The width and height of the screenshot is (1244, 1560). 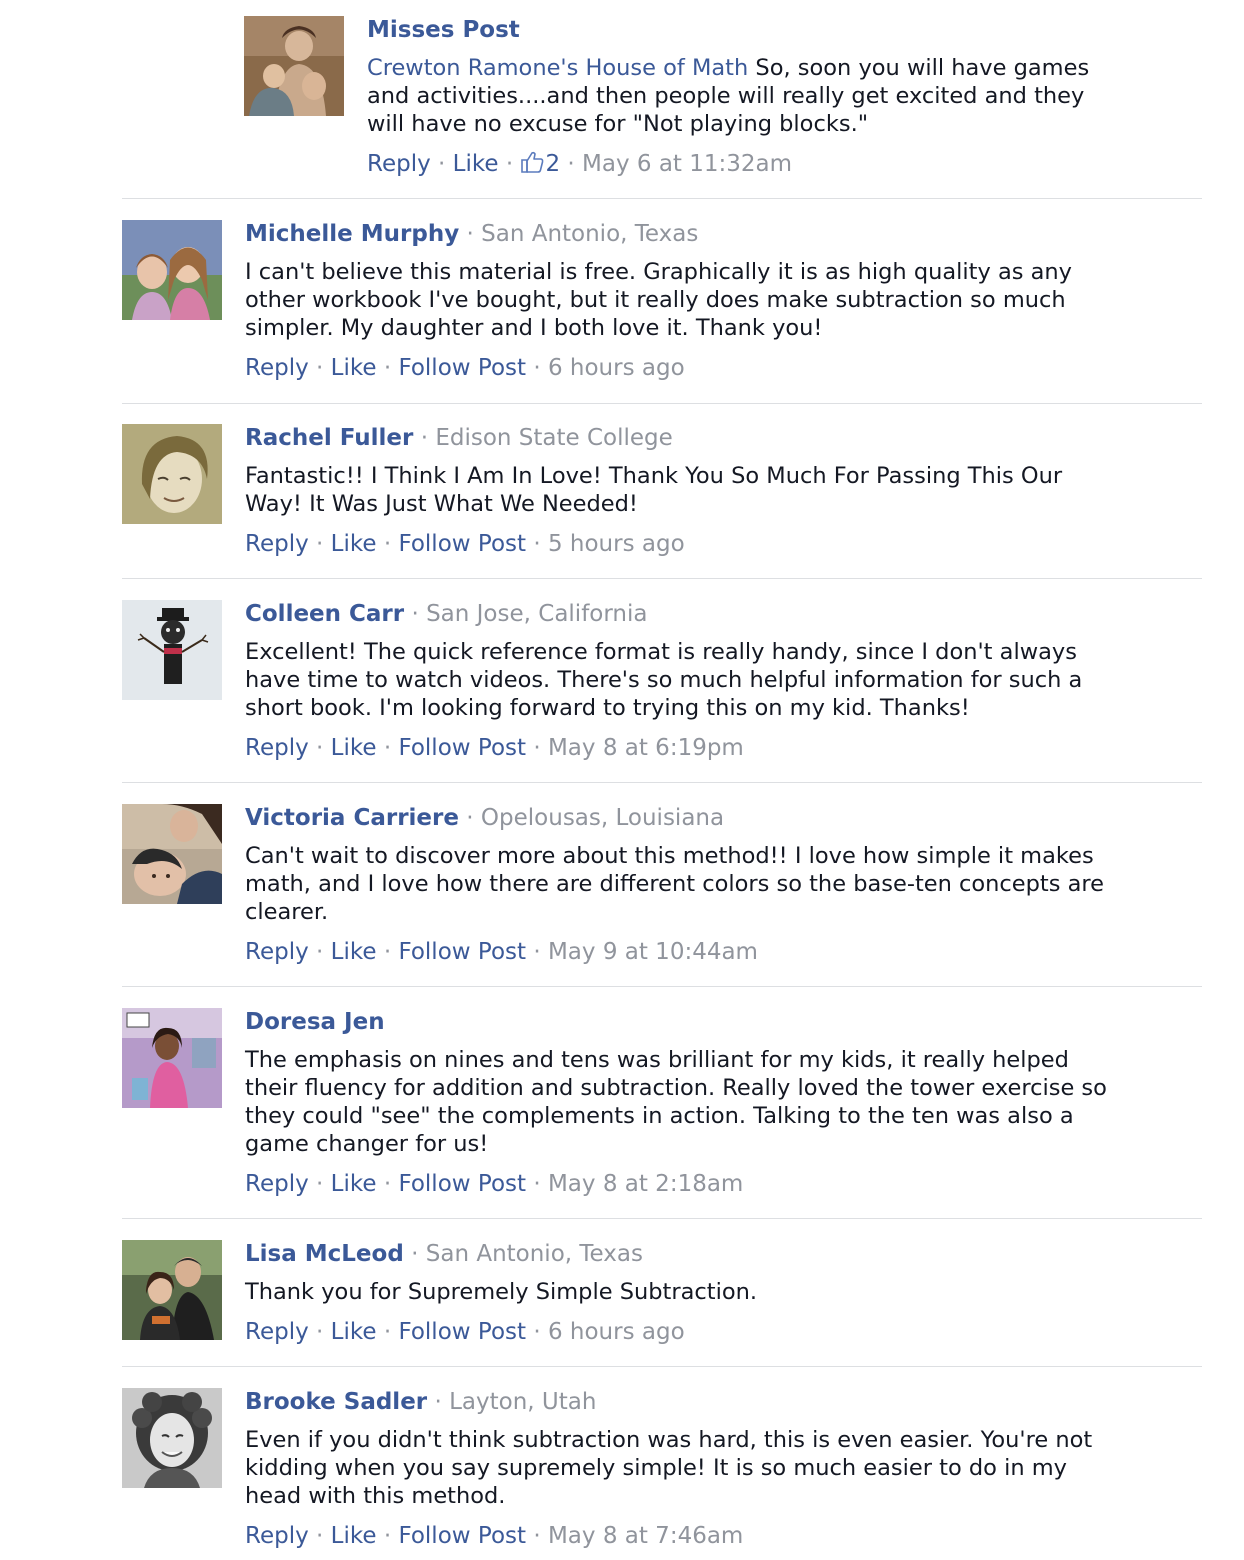 What do you see at coordinates (554, 438) in the screenshot?
I see `author-location: Edison State College` at bounding box center [554, 438].